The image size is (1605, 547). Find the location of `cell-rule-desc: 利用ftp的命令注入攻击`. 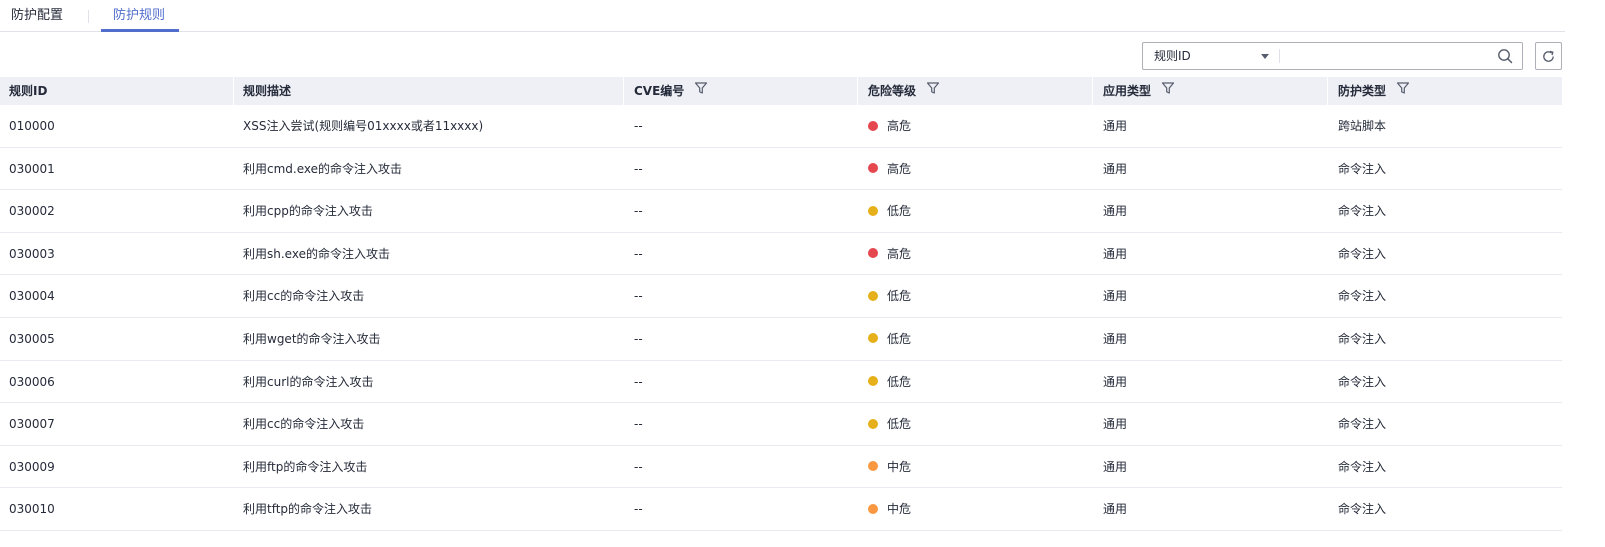

cell-rule-desc: 利用ftp的命令注入攻击 is located at coordinates (305, 467).